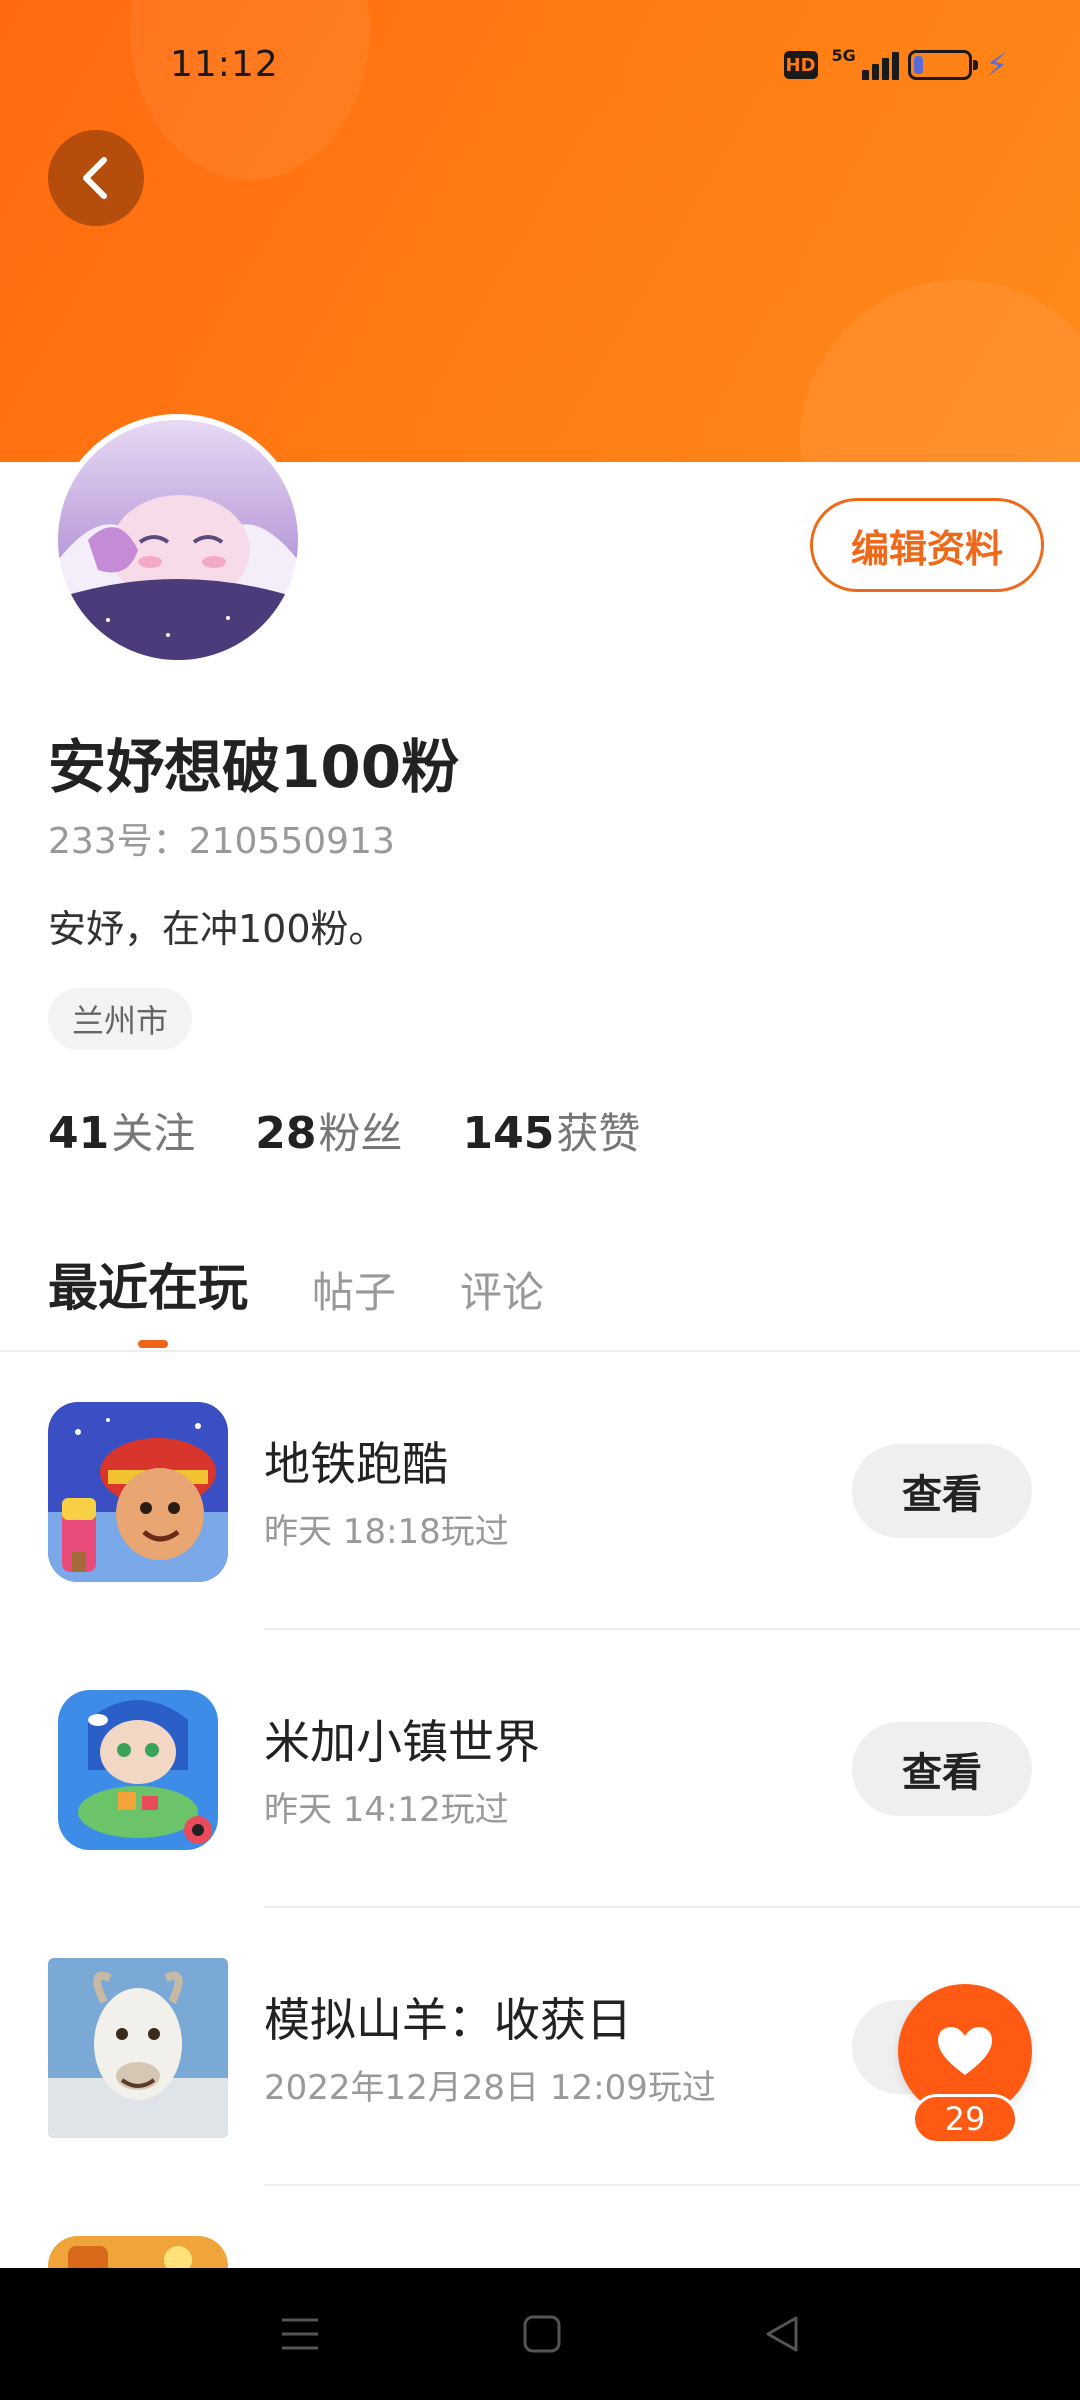  Describe the element at coordinates (843, 55) in the screenshot. I see `network-type: 5G` at that location.